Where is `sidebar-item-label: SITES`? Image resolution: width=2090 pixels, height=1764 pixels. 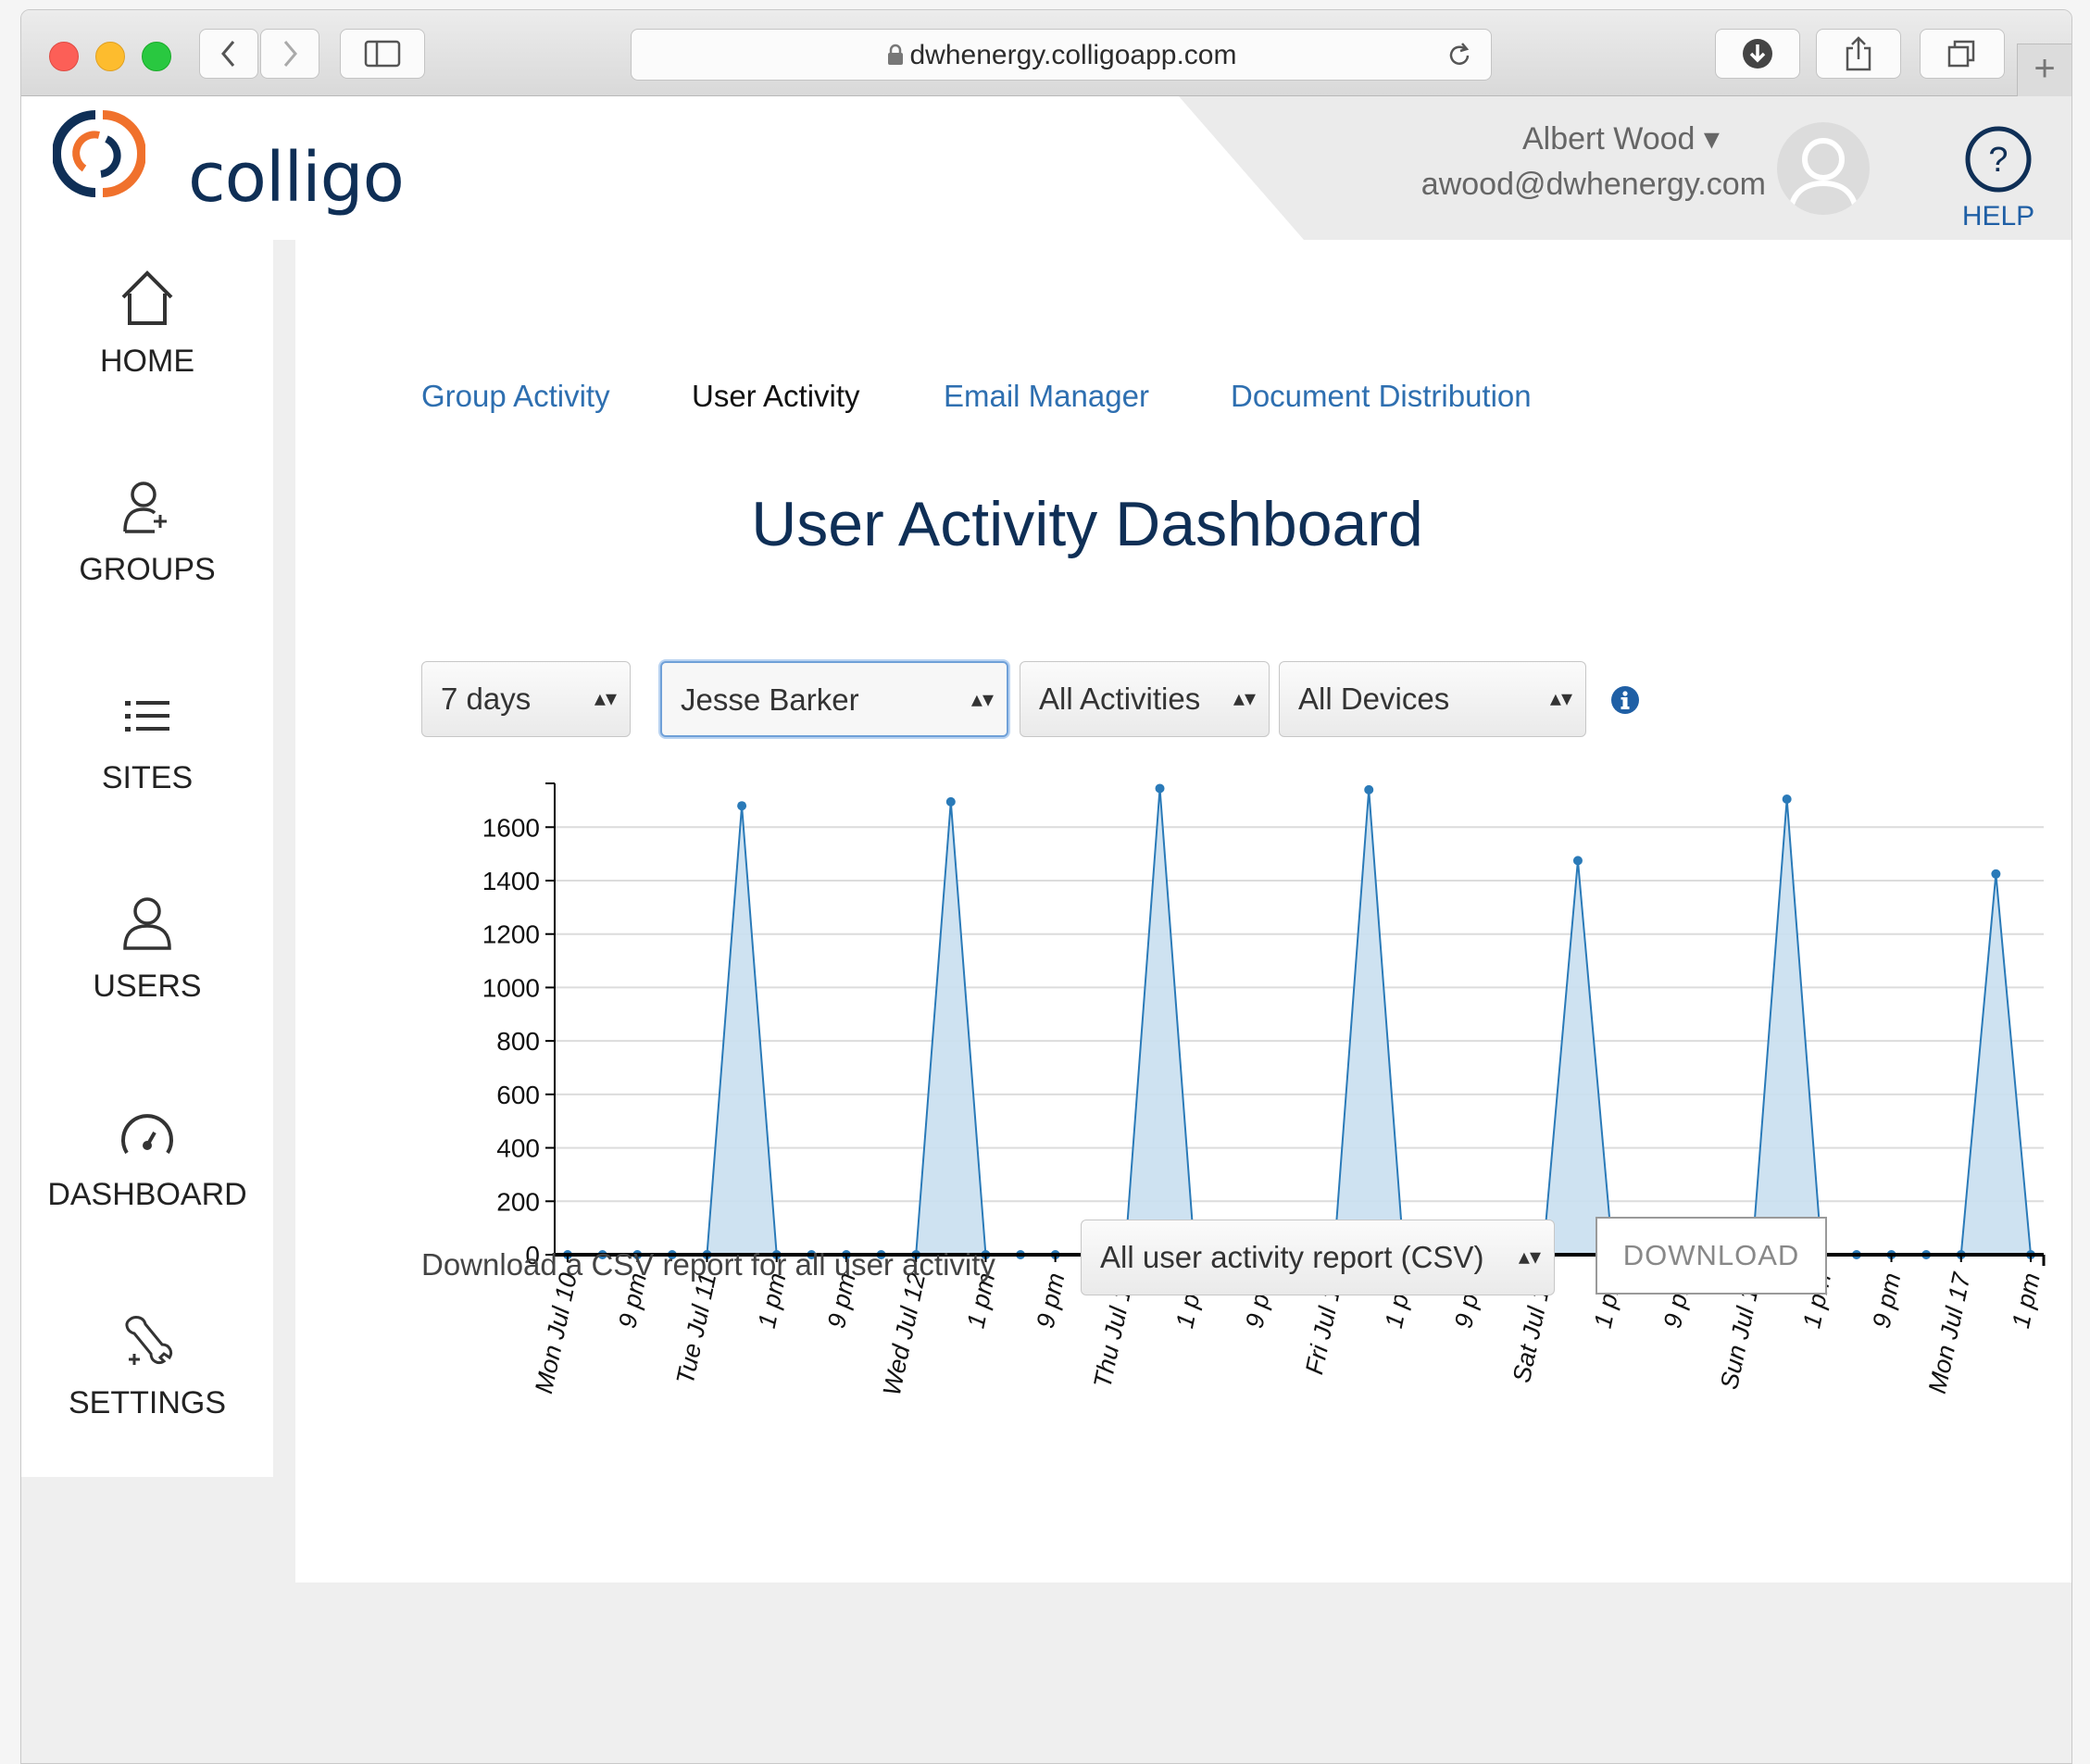 sidebar-item-label: SITES is located at coordinates (147, 778).